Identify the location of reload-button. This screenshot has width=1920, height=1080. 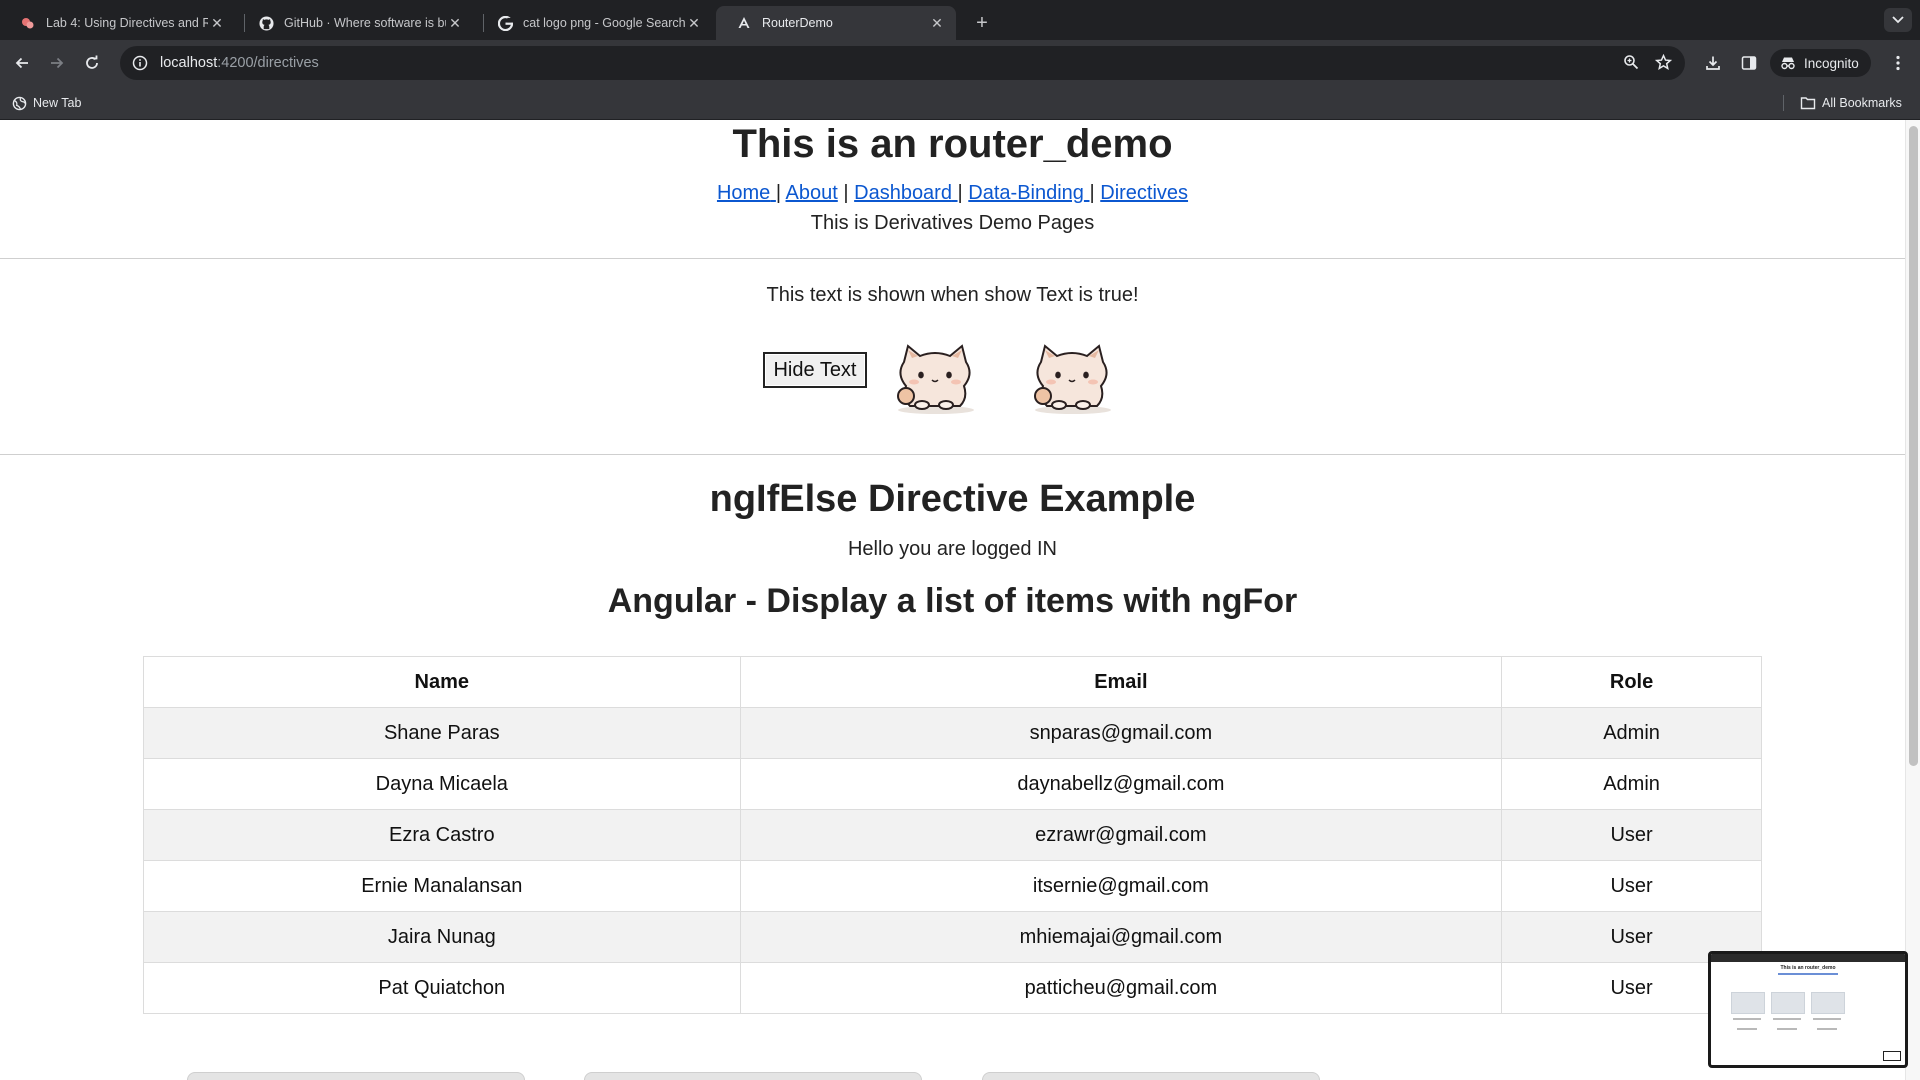
(92, 63).